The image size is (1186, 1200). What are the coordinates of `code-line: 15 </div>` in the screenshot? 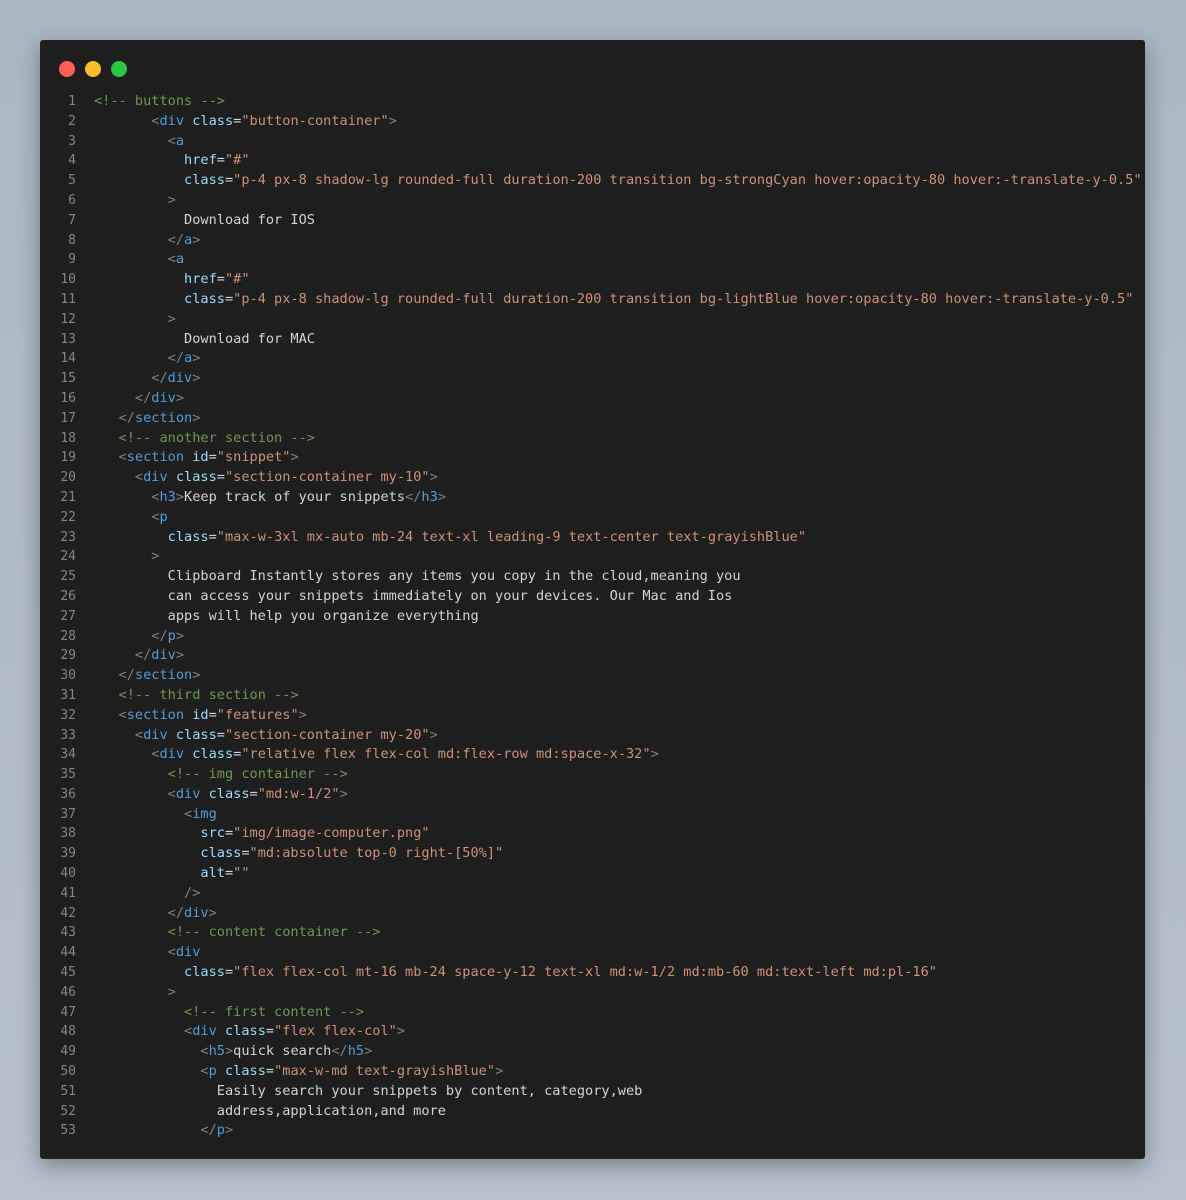 It's located at (592, 379).